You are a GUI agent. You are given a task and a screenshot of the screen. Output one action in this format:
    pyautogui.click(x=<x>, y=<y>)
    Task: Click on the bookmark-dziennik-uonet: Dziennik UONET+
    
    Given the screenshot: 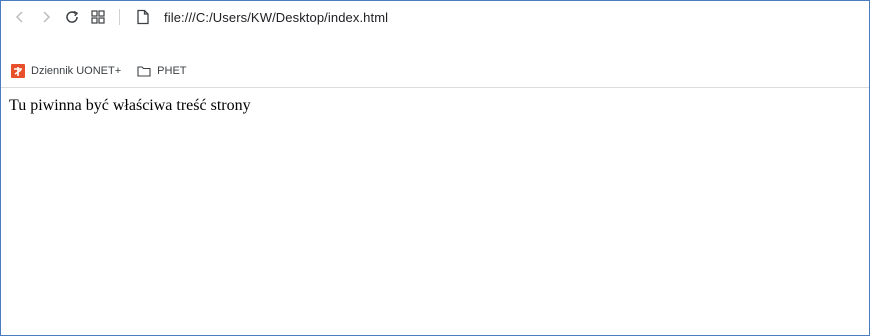 What is the action you would take?
    pyautogui.click(x=66, y=71)
    